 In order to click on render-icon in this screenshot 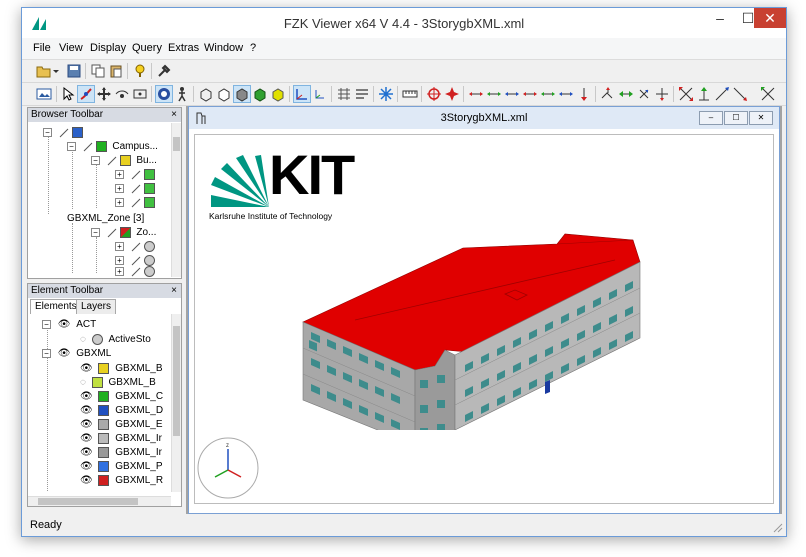, I will do `click(164, 94)`.